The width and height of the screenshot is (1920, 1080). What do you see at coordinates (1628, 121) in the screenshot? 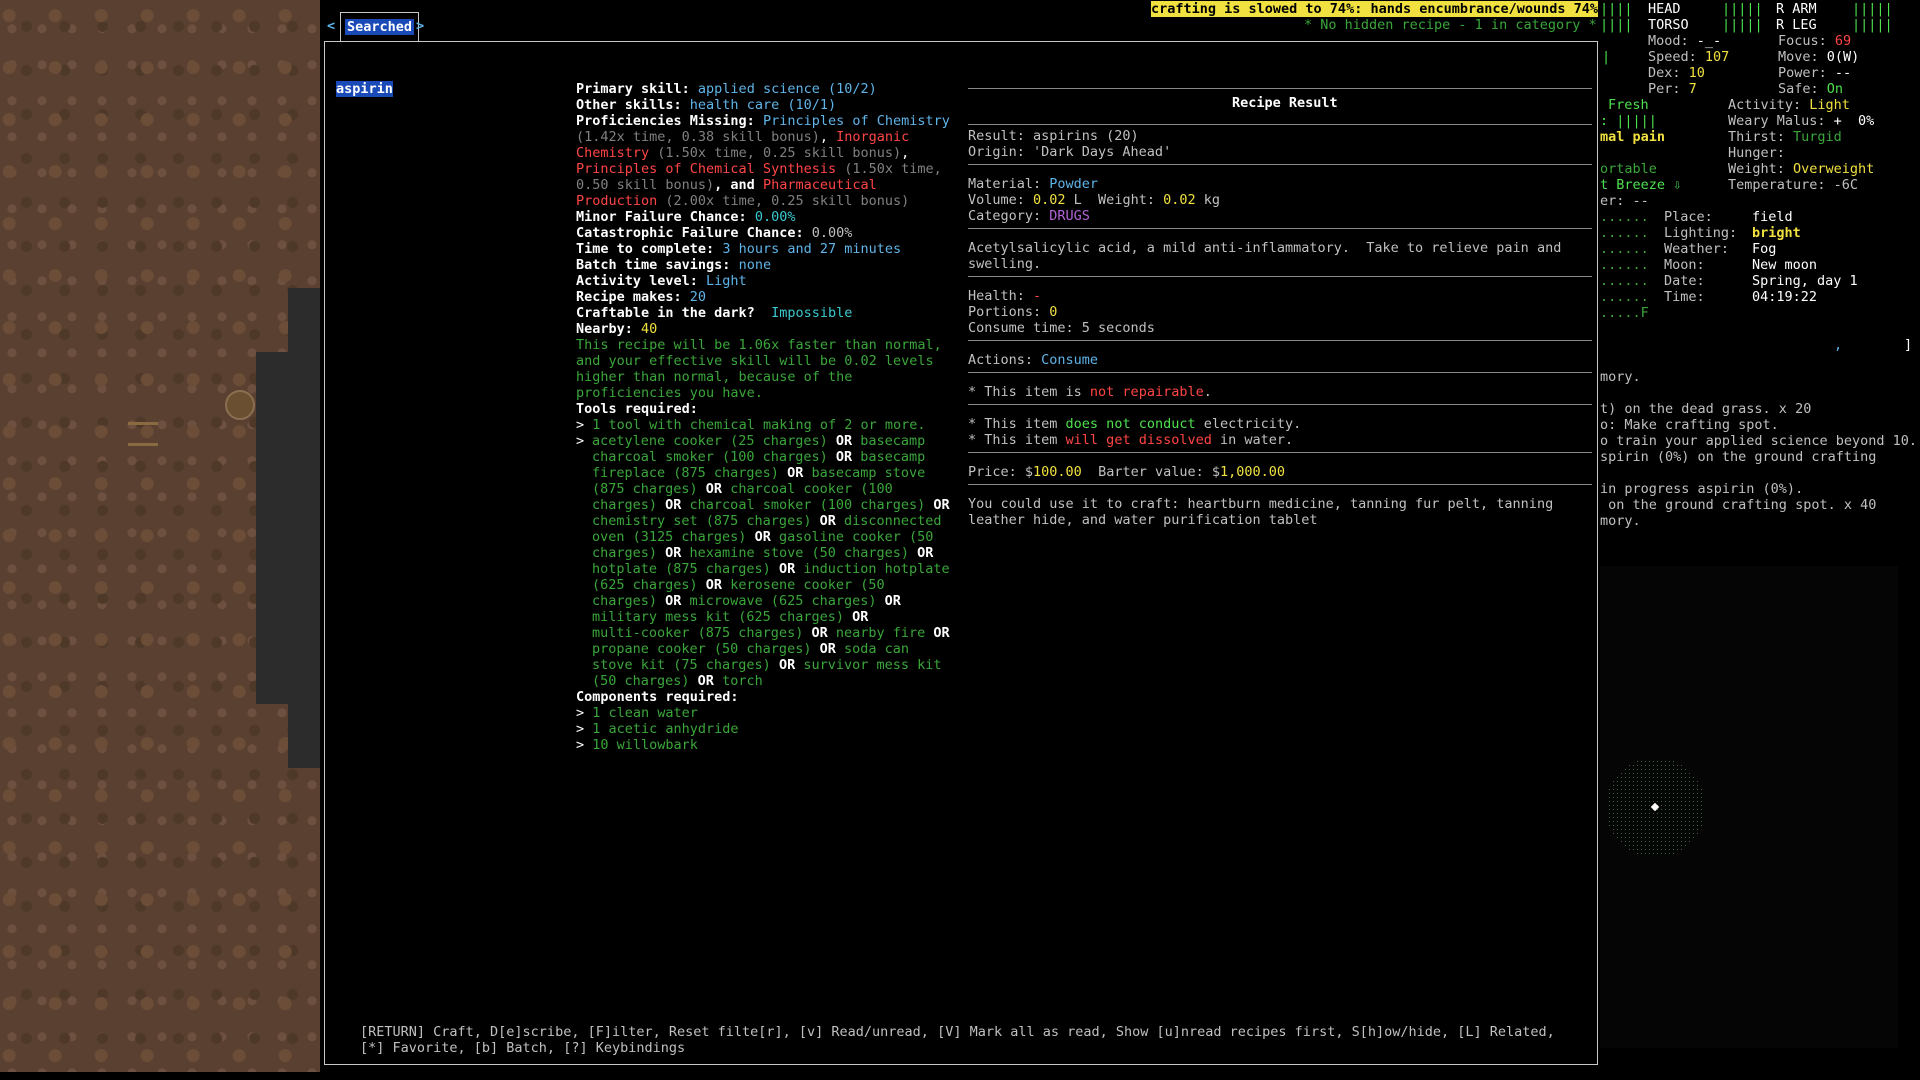
I see `stamina-bar: : |||||` at bounding box center [1628, 121].